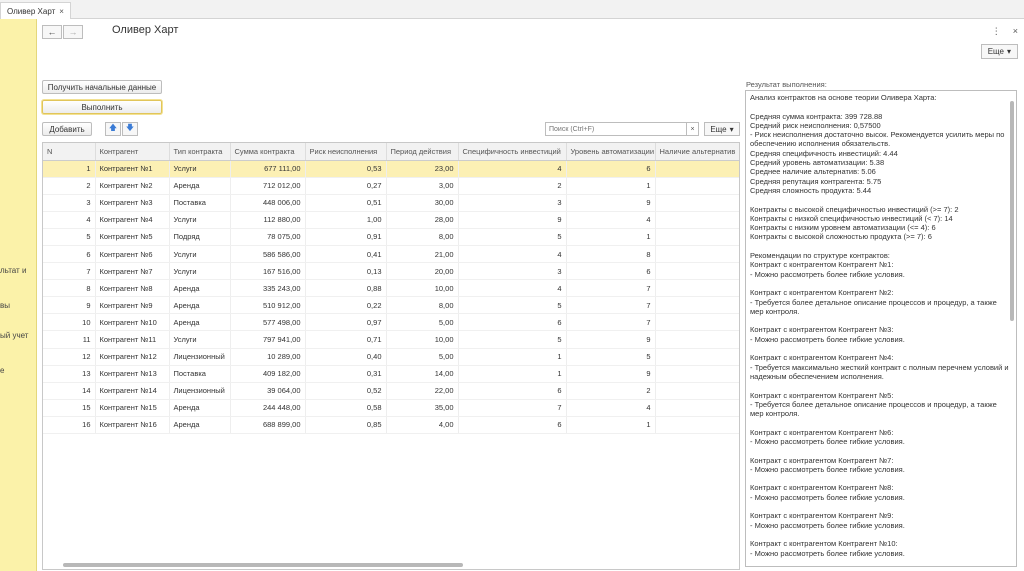 This screenshot has width=1024, height=571. I want to click on table-cell: 448 006,00, so click(268, 203).